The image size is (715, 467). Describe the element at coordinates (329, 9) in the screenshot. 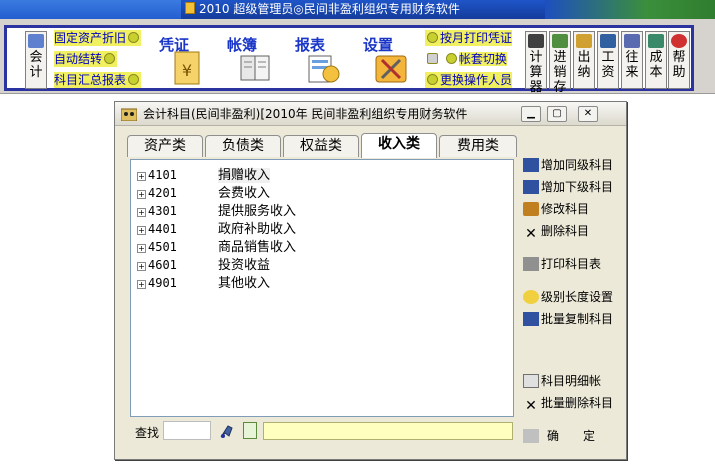

I see `taskbar-title-text: 2010 超级管理员◎民间非盈利组织专用财务软件` at that location.